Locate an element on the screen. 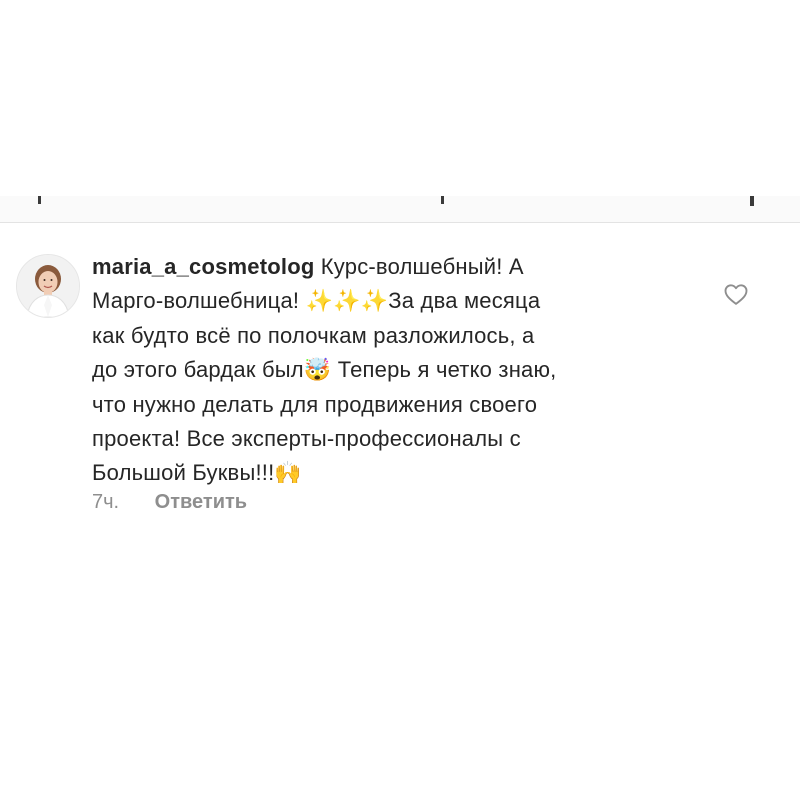  heart-outline-icon is located at coordinates (736, 294).